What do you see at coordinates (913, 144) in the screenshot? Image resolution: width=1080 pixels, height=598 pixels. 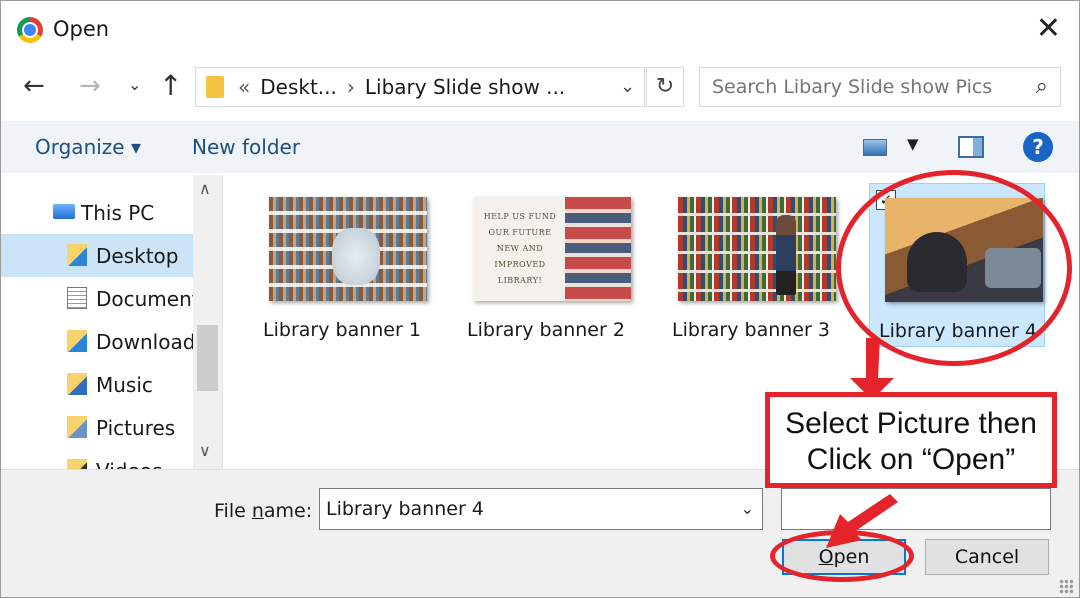 I see `view-options-caret-icon: ▼` at bounding box center [913, 144].